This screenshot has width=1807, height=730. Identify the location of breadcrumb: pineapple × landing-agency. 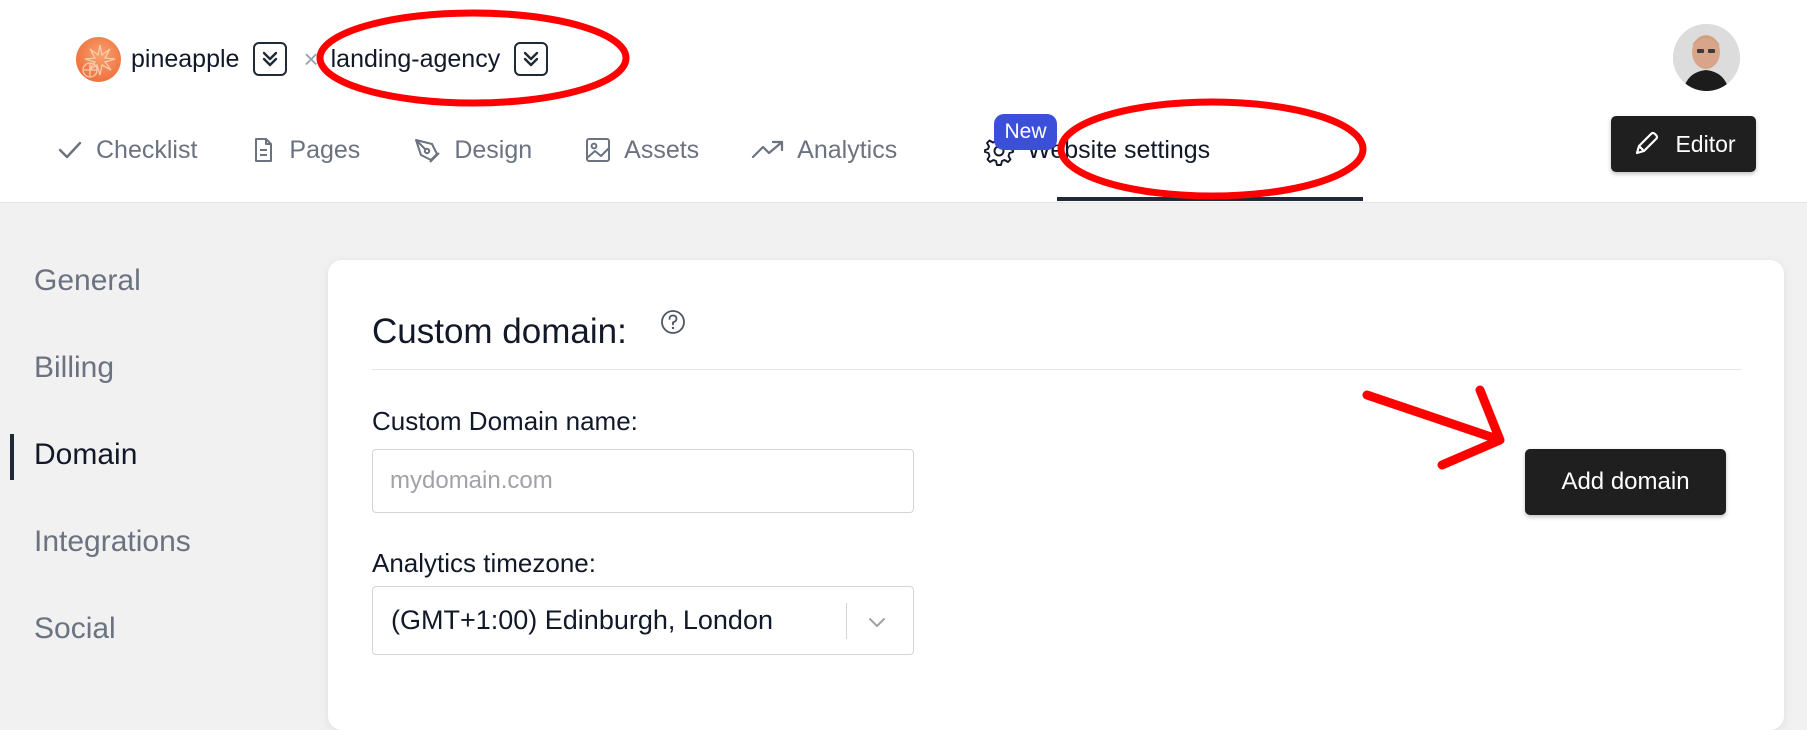
(312, 59).